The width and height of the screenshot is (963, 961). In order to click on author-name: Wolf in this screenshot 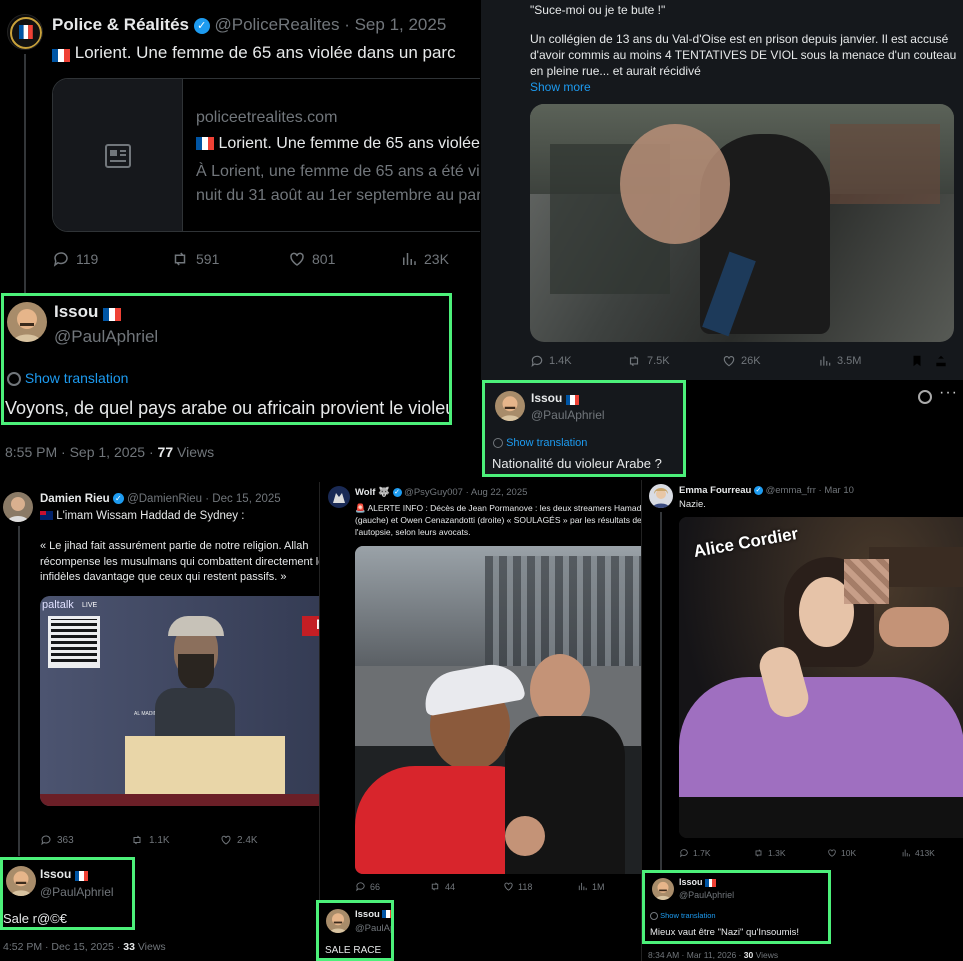, I will do `click(365, 492)`.